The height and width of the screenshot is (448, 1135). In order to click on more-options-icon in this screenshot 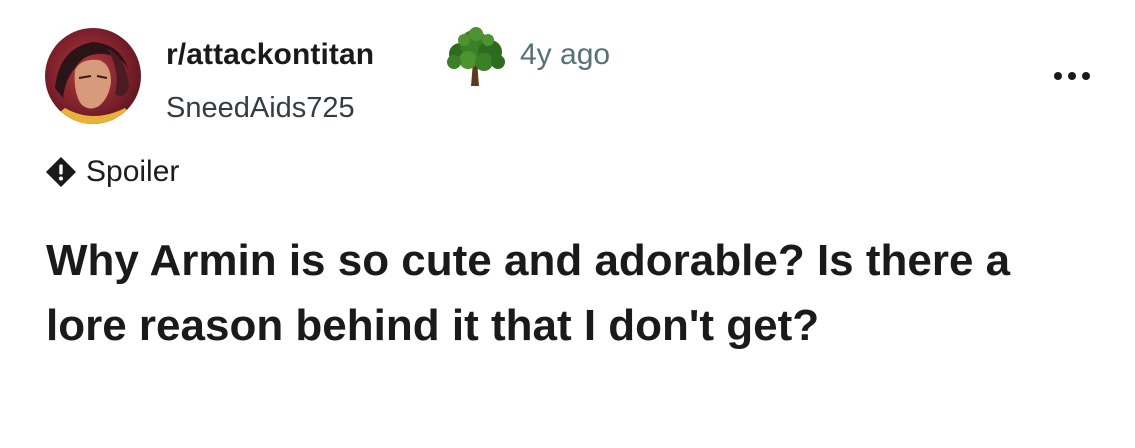, I will do `click(1072, 76)`.